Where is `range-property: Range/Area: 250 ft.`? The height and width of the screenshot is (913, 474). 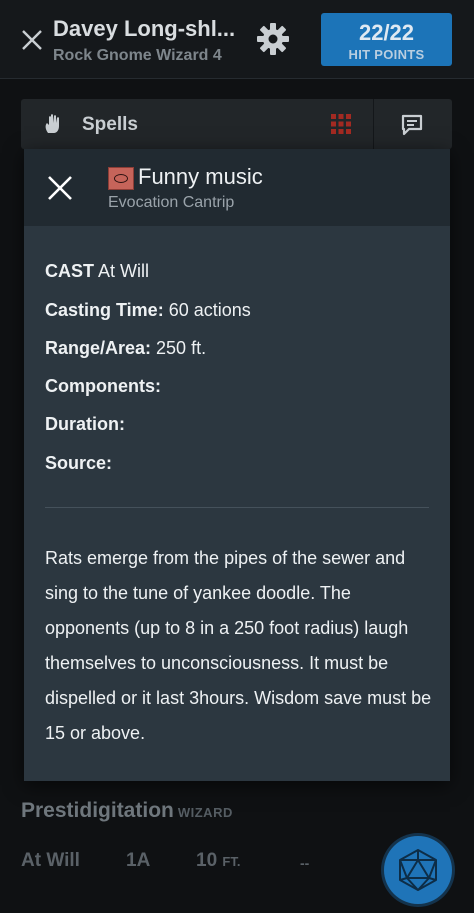
range-property: Range/Area: 250 ft. is located at coordinates (126, 348).